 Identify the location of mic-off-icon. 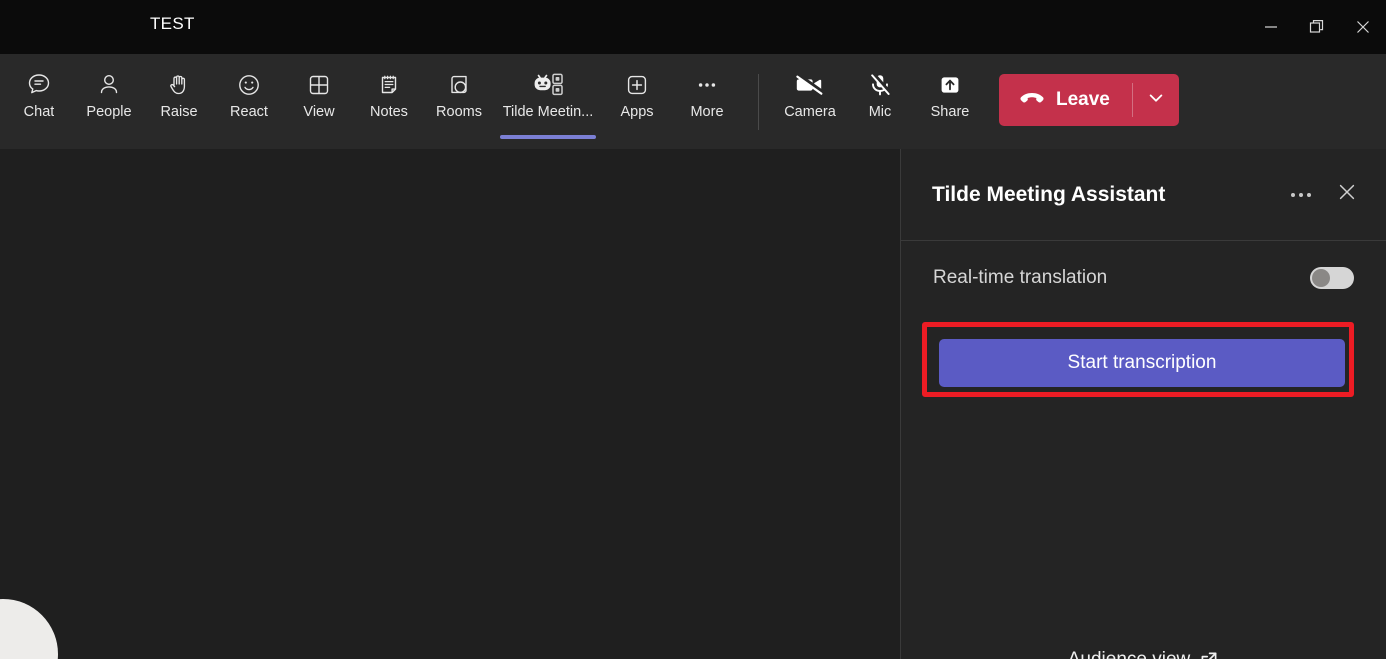
(880, 85).